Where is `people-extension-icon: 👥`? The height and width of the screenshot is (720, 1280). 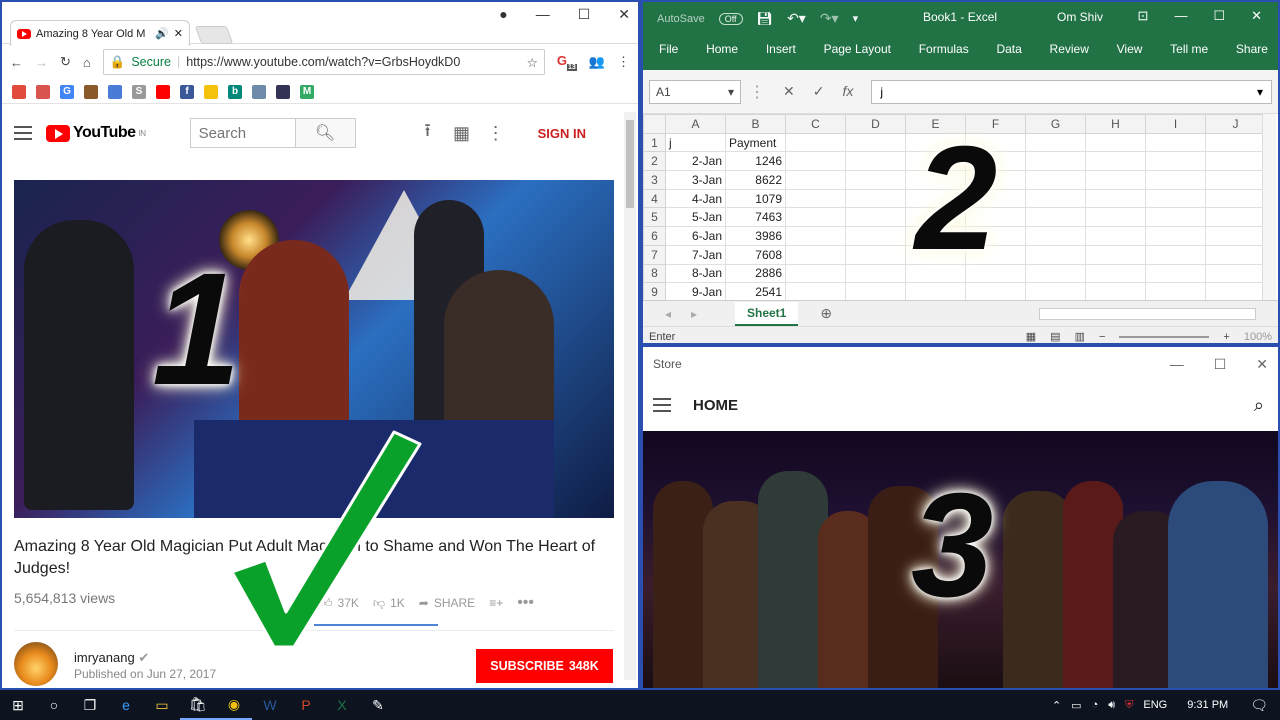
people-extension-icon: 👥 is located at coordinates (597, 62).